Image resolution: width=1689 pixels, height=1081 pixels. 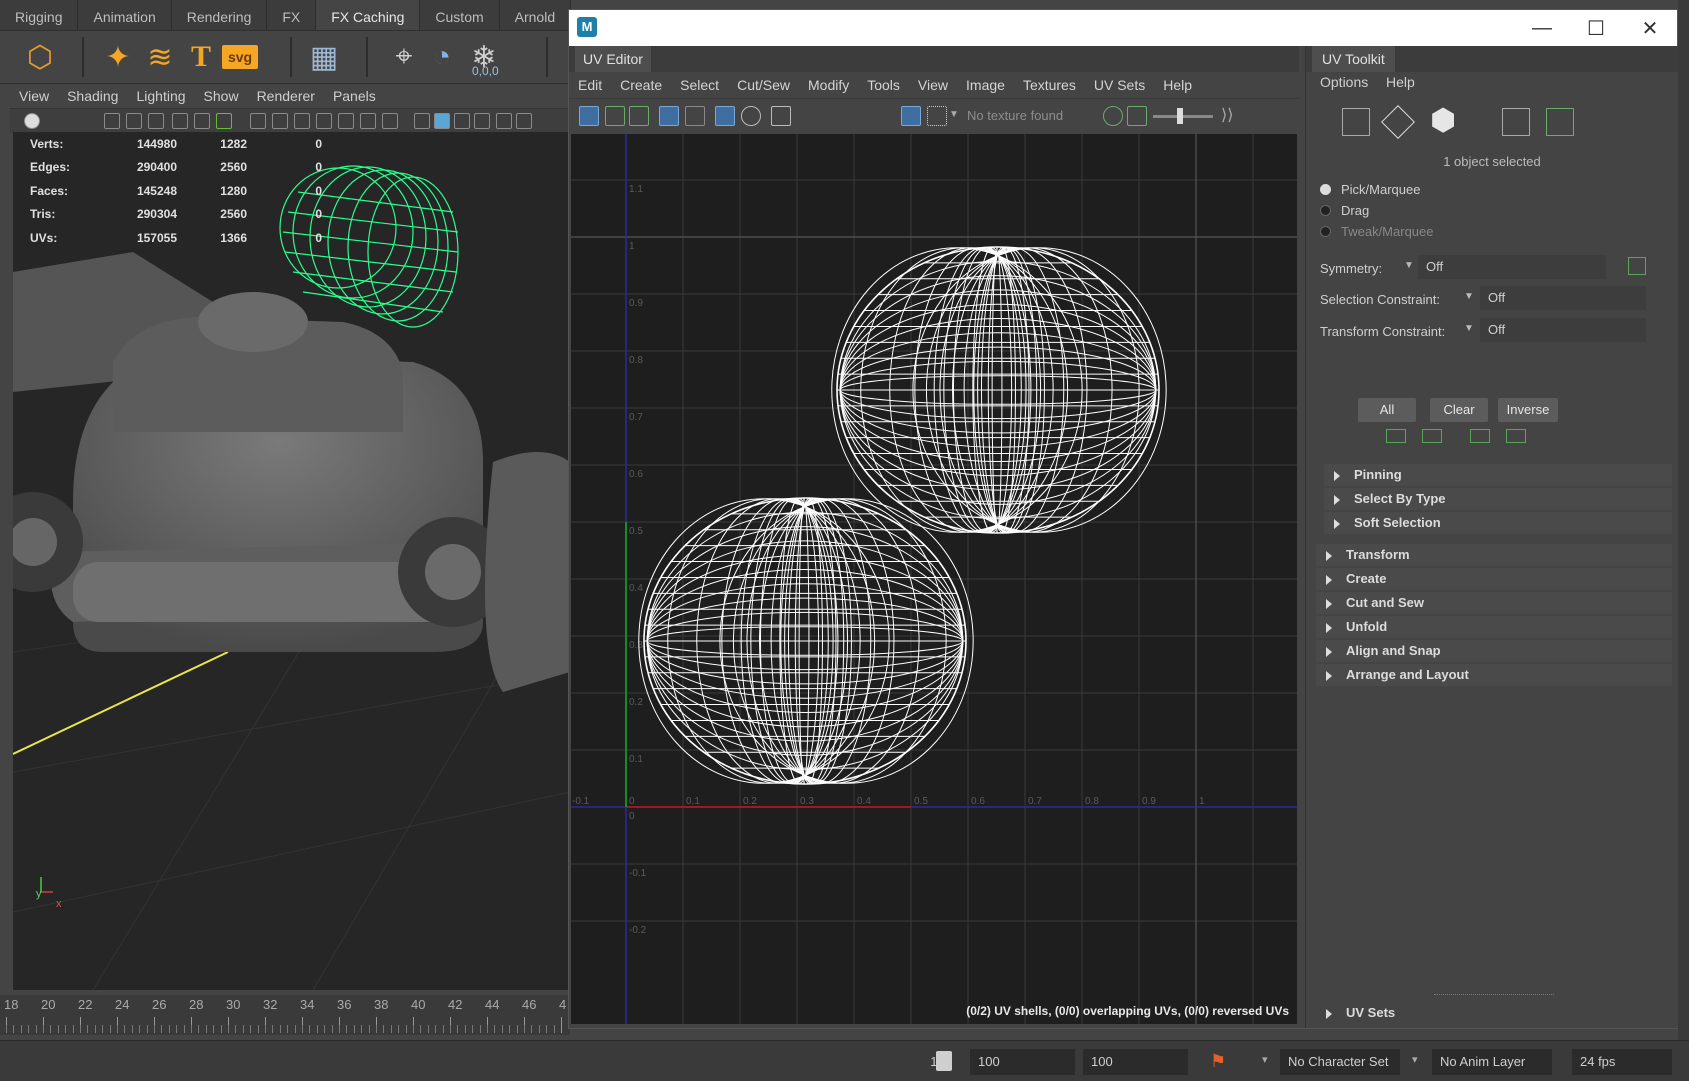 What do you see at coordinates (1516, 122) in the screenshot?
I see `face-mode-icon` at bounding box center [1516, 122].